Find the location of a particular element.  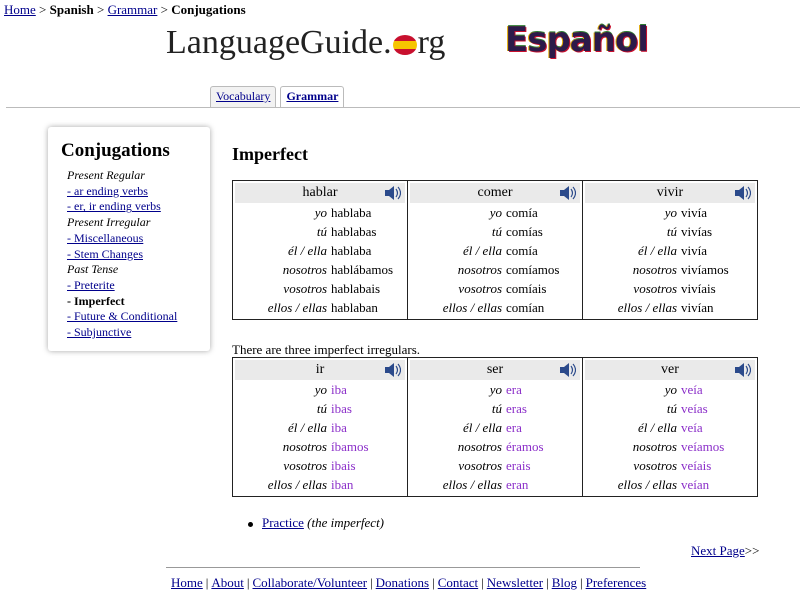

verb-form: vivíamos is located at coordinates (705, 269).